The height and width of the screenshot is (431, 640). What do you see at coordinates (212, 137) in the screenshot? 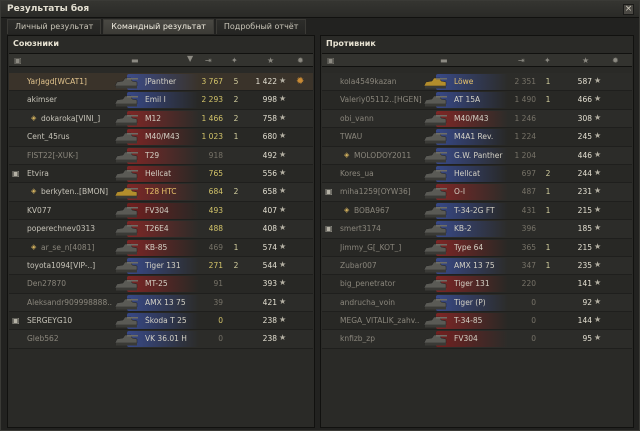
I see `damage-value: 1 023` at bounding box center [212, 137].